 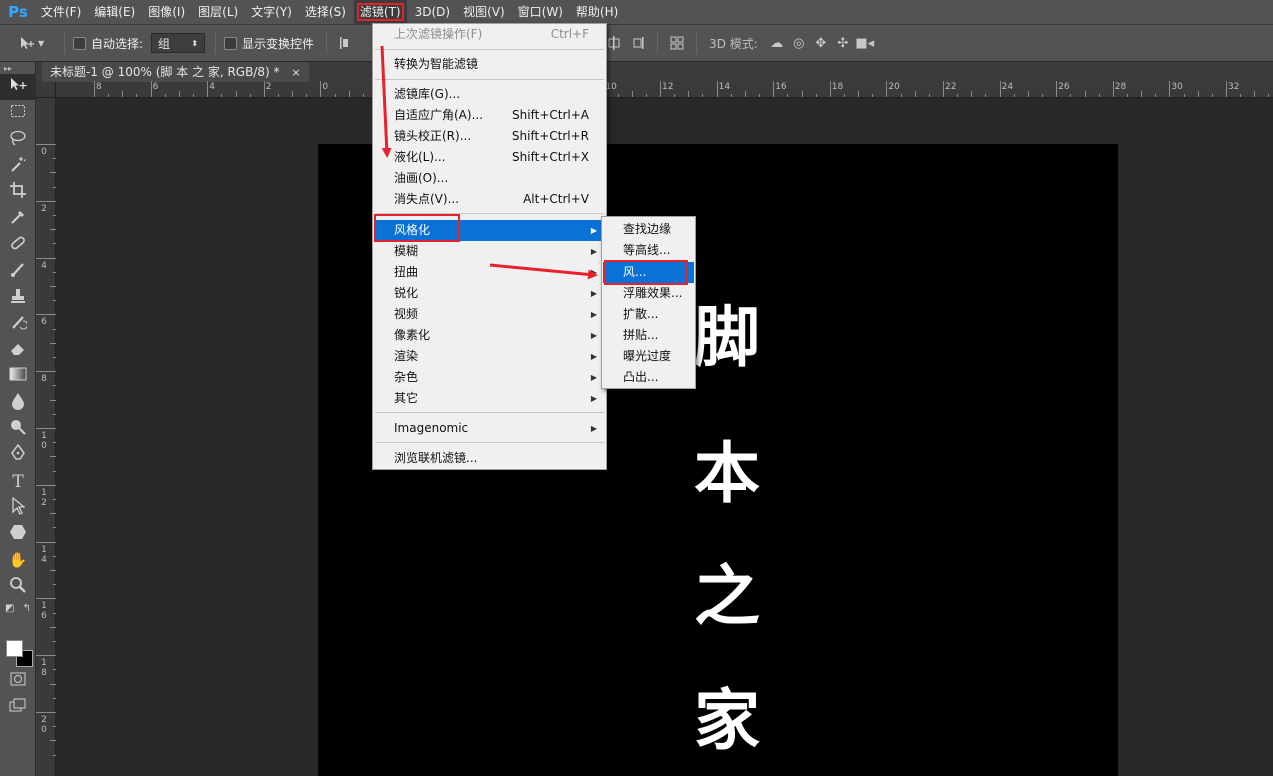 What do you see at coordinates (114, 12) in the screenshot?
I see `menu-edit: 编辑(E)` at bounding box center [114, 12].